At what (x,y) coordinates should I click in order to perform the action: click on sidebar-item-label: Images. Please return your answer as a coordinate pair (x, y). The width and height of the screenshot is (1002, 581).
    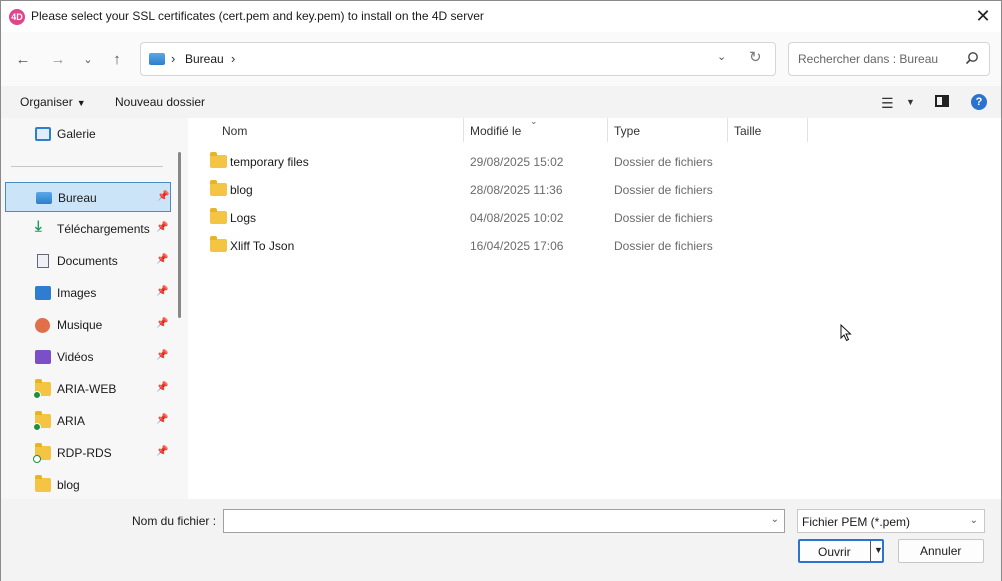
    Looking at the image, I should click on (77, 293).